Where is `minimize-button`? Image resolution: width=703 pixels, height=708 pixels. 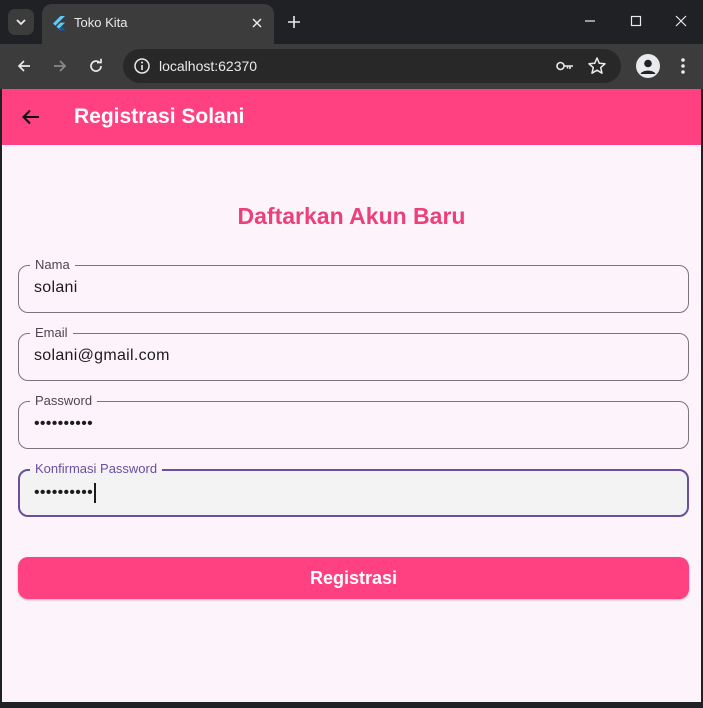 minimize-button is located at coordinates (590, 21).